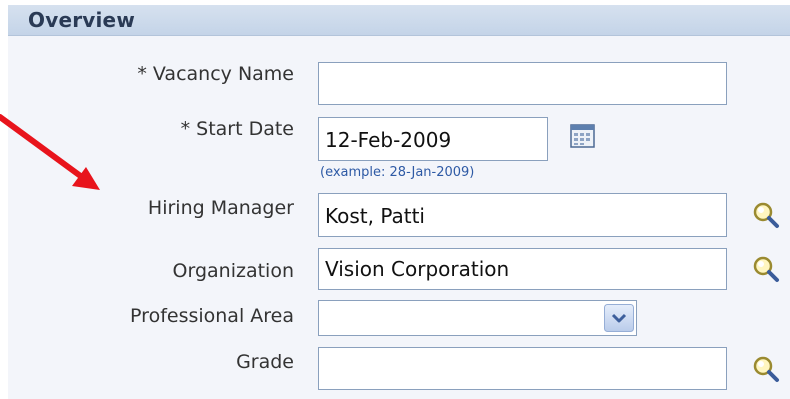 Image resolution: width=790 pixels, height=399 pixels. I want to click on professional-area-label: Professional Area, so click(212, 316).